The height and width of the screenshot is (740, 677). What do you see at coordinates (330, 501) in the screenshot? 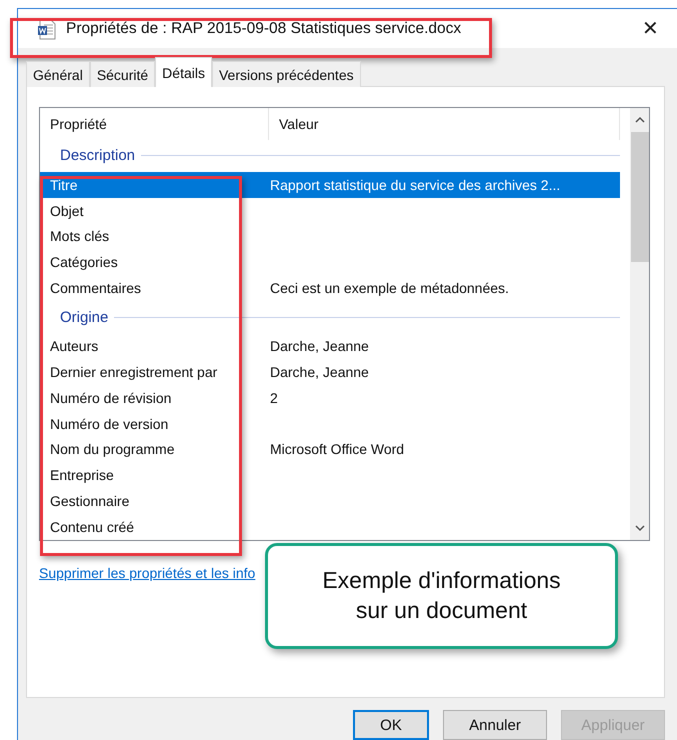
I see `property-row: Gestionnaire` at bounding box center [330, 501].